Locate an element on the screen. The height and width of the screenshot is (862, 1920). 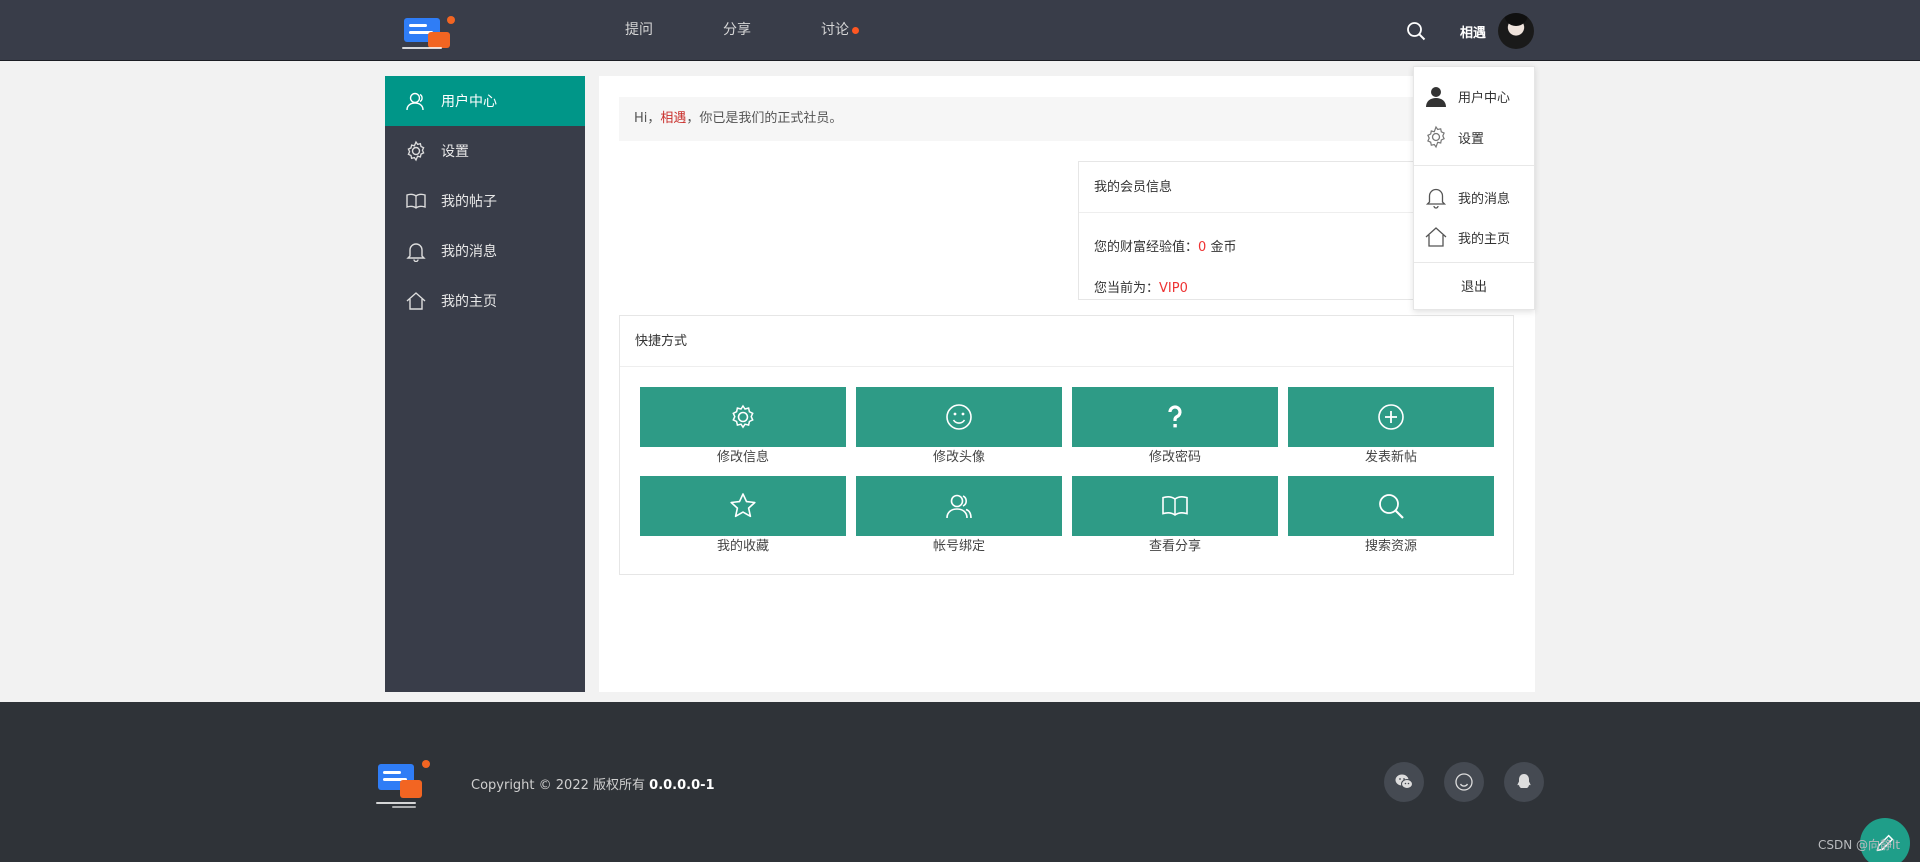
dropdown-label: 设置 is located at coordinates (1471, 139).